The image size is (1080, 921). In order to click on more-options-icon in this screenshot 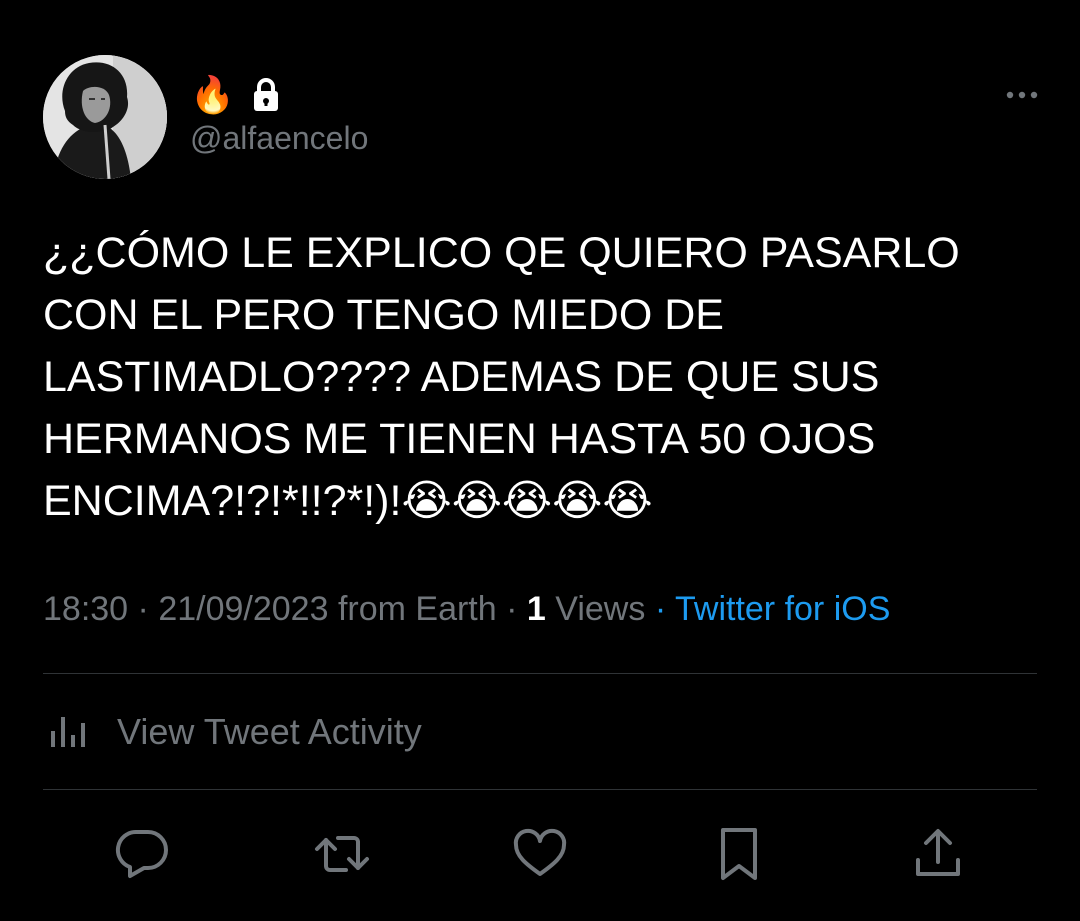, I will do `click(1022, 95)`.